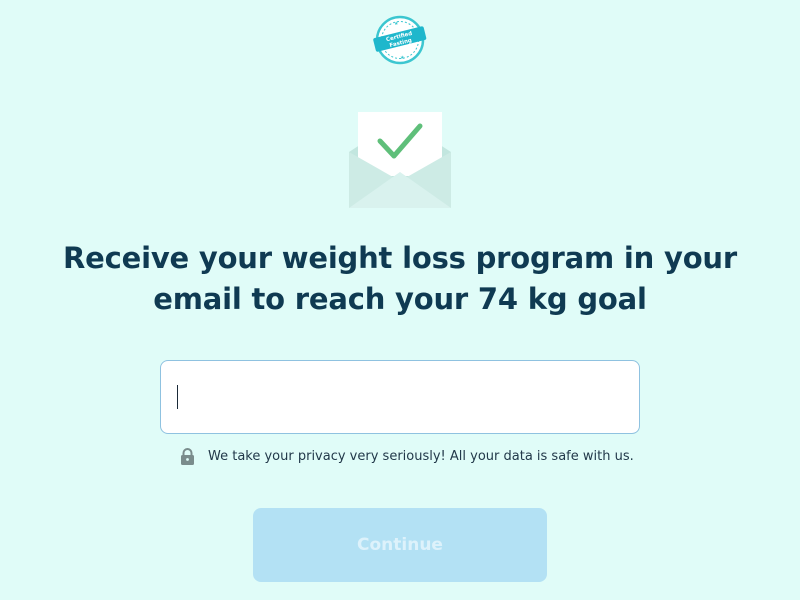 Image resolution: width=800 pixels, height=600 pixels. Describe the element at coordinates (400, 40) in the screenshot. I see `certified-fasting-badge-icon: ★ ★ Certified Fasting` at that location.